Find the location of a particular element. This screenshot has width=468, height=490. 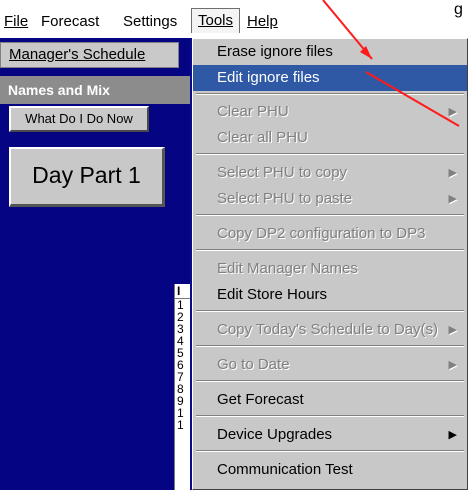

menu-item-label: Device Upgrades is located at coordinates (275, 434).